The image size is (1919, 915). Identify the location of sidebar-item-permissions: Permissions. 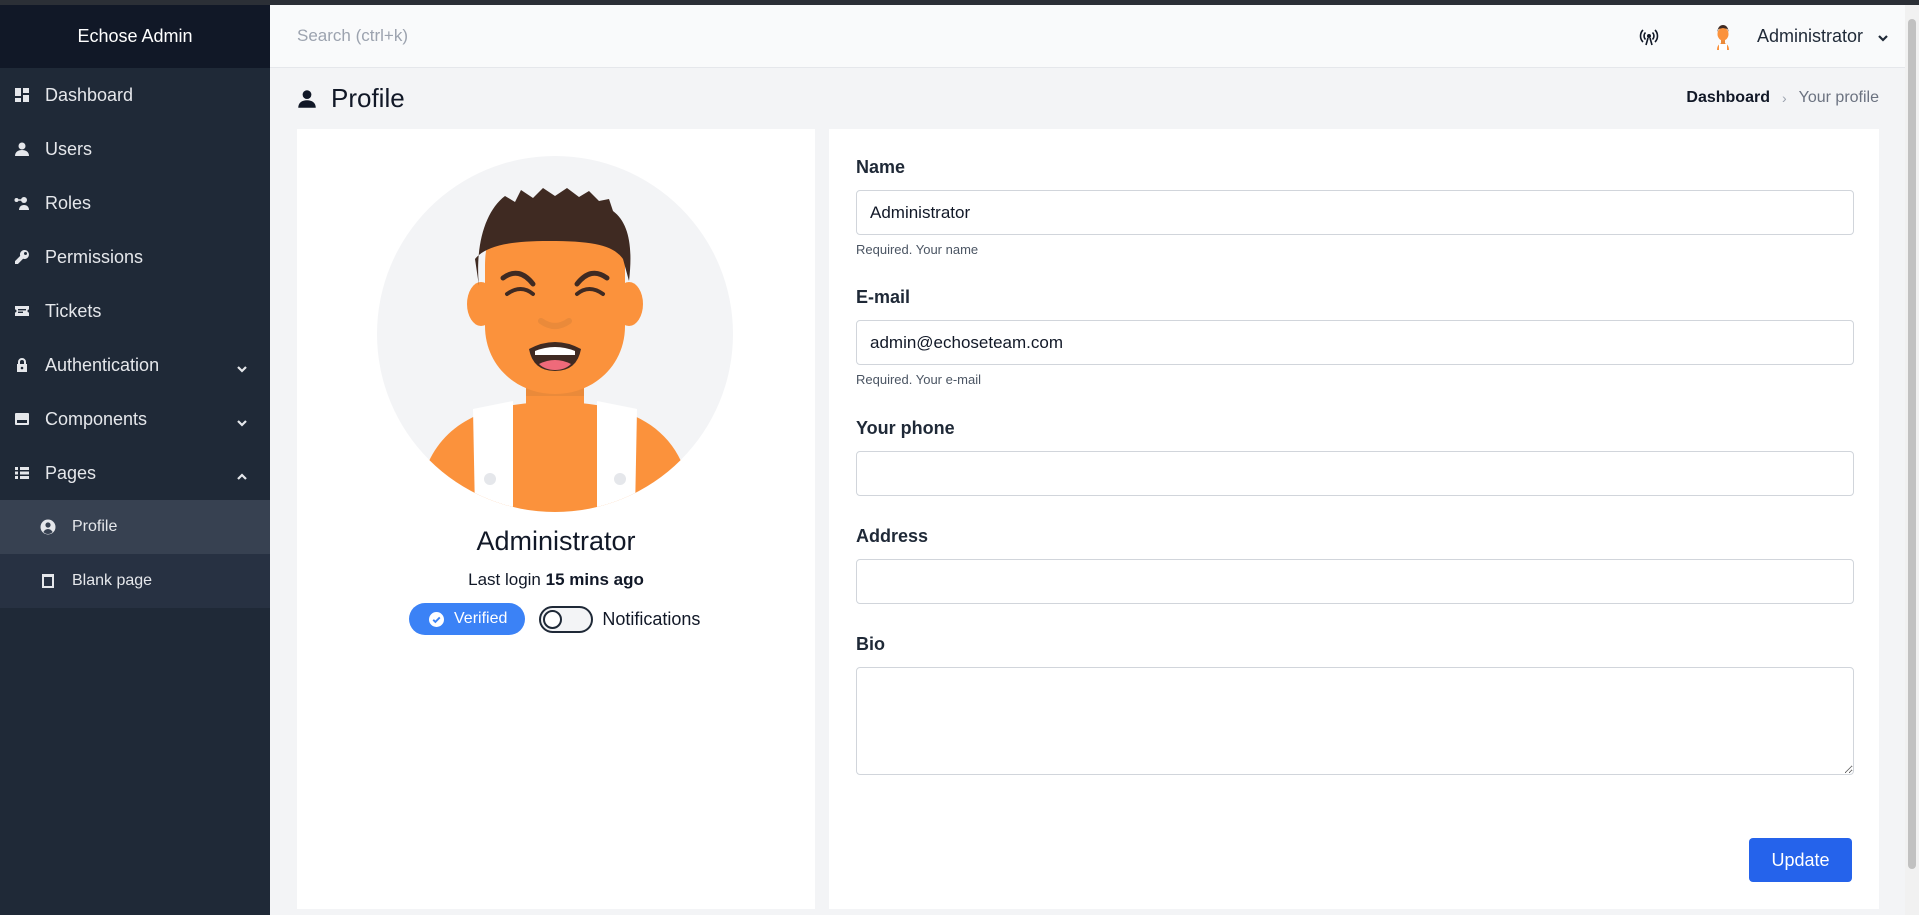
(135, 257).